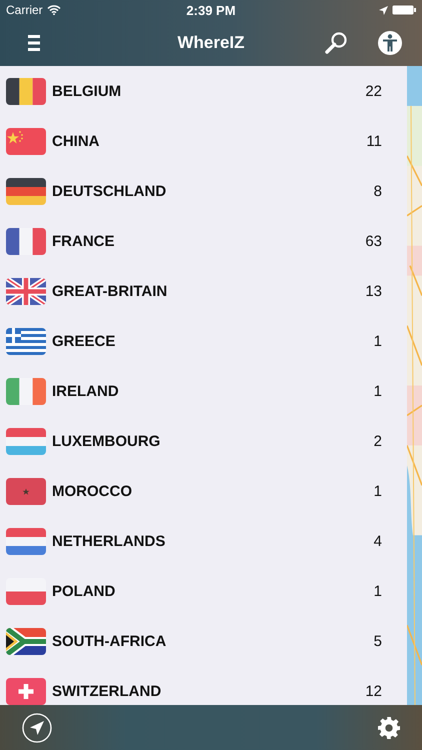 The width and height of the screenshot is (422, 750). Describe the element at coordinates (86, 391) in the screenshot. I see `country-name: IRELAND` at that location.